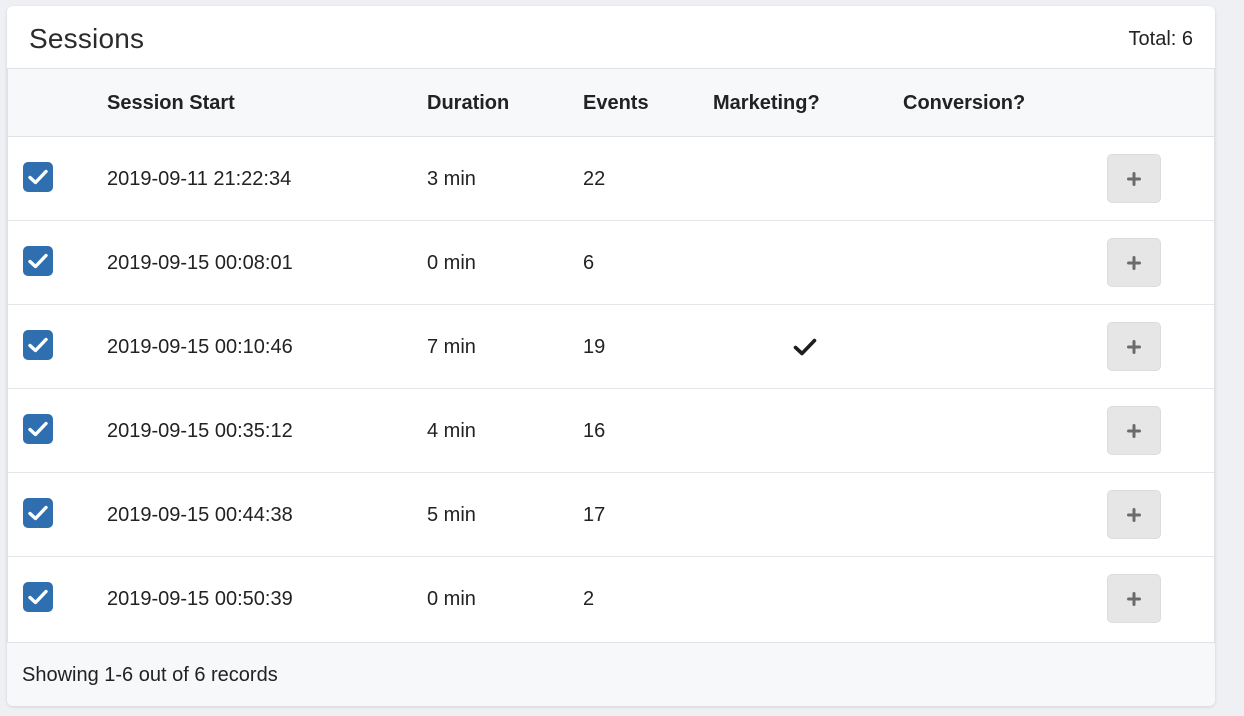 The image size is (1244, 716). Describe the element at coordinates (150, 675) in the screenshot. I see `records-summary: Showing 1-6 out of 6 records` at that location.